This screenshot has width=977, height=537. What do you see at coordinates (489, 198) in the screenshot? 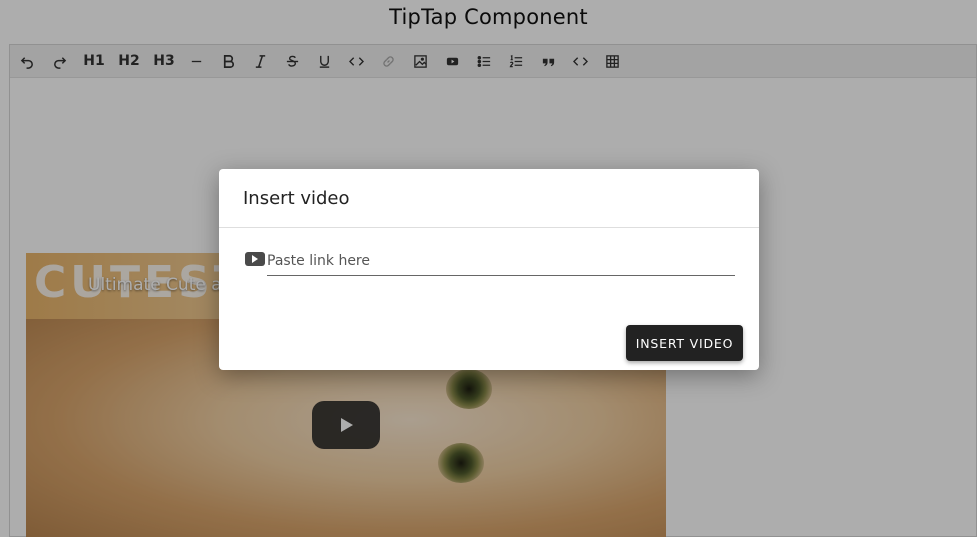
I see `dialog-title: Insert video` at bounding box center [489, 198].